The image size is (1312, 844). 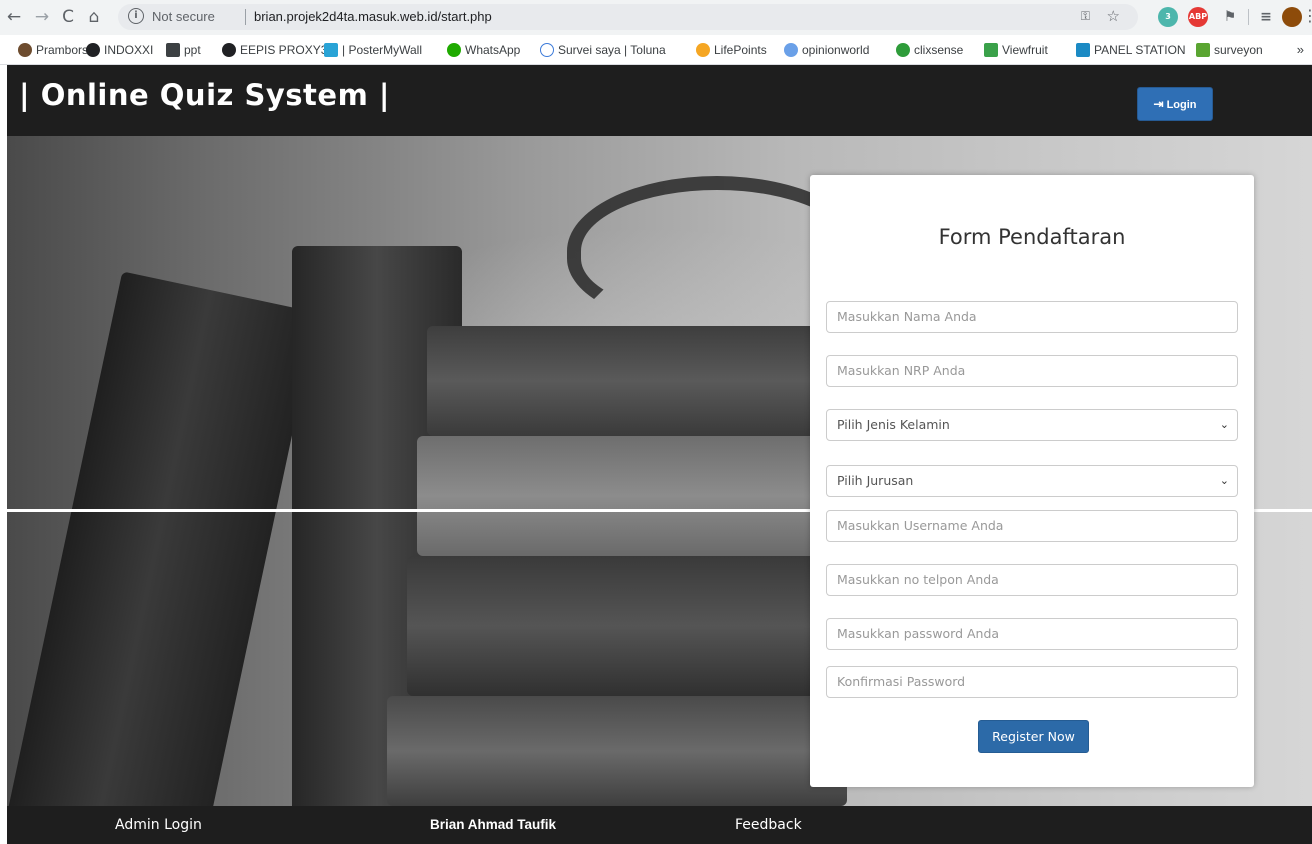 What do you see at coordinates (1248, 17) in the screenshot?
I see `toolbar-separator` at bounding box center [1248, 17].